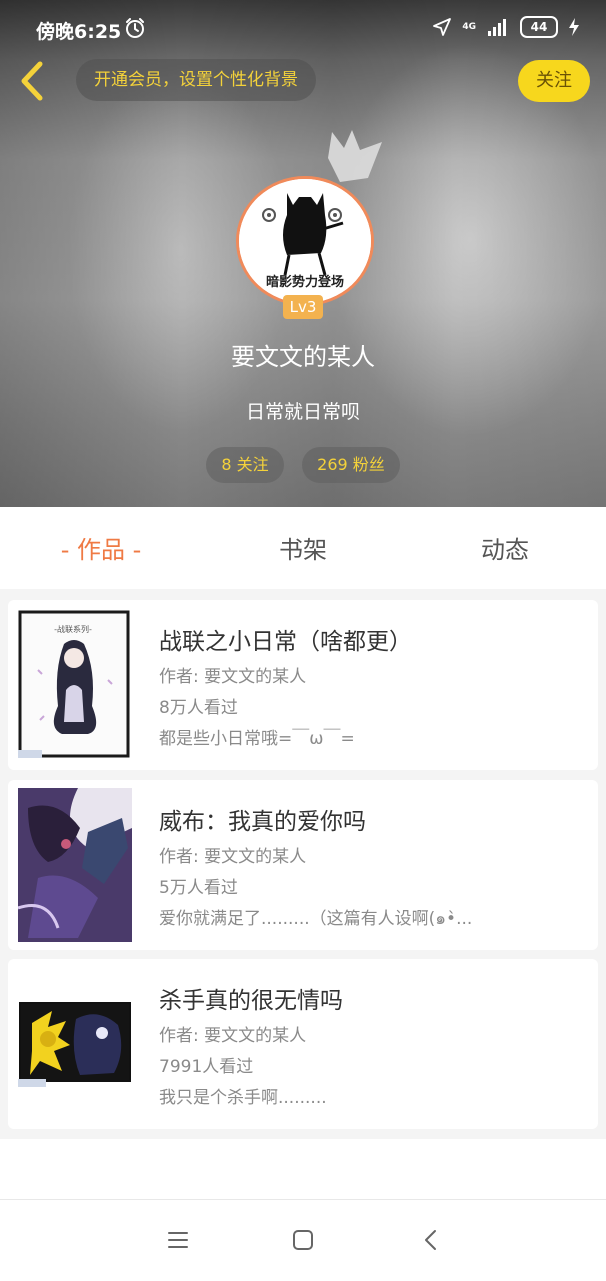 The width and height of the screenshot is (606, 1281). I want to click on menu-icon, so click(178, 1240).